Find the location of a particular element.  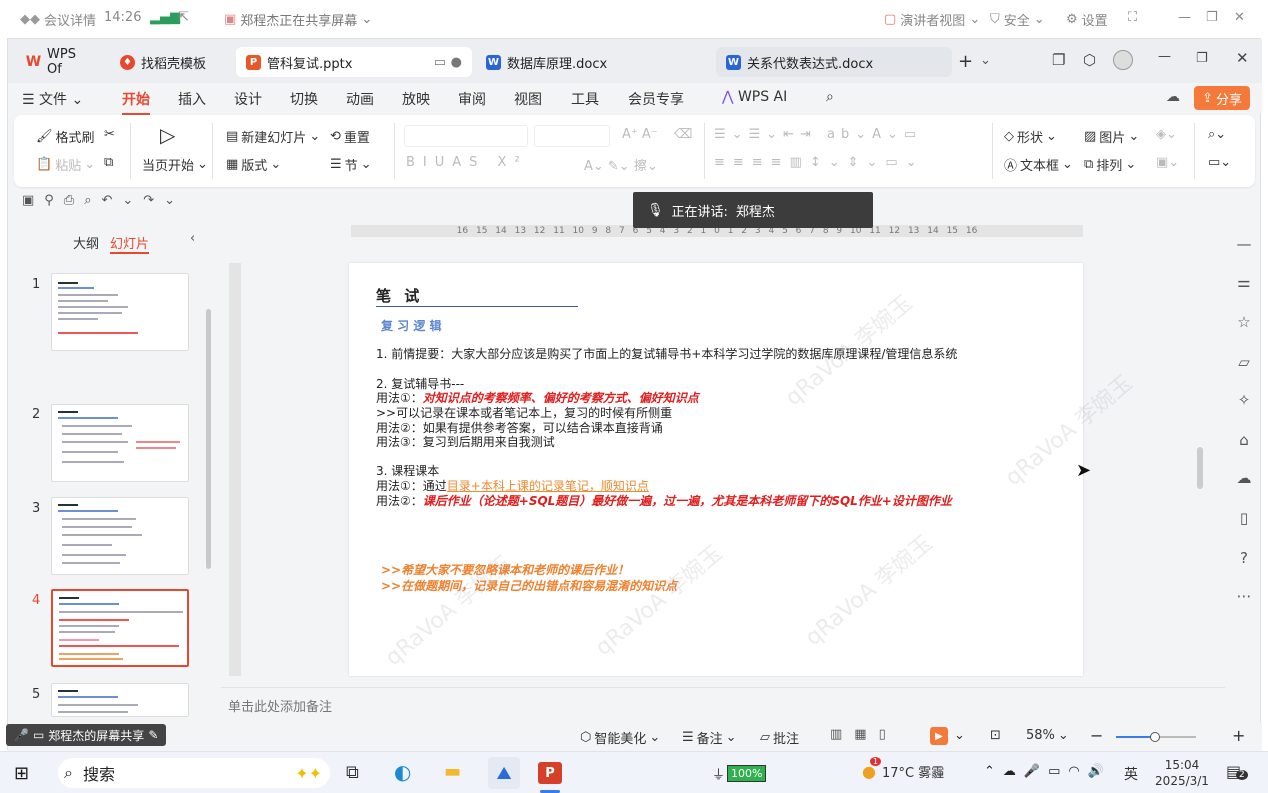

zoom-in-icon: + is located at coordinates (1238, 735).